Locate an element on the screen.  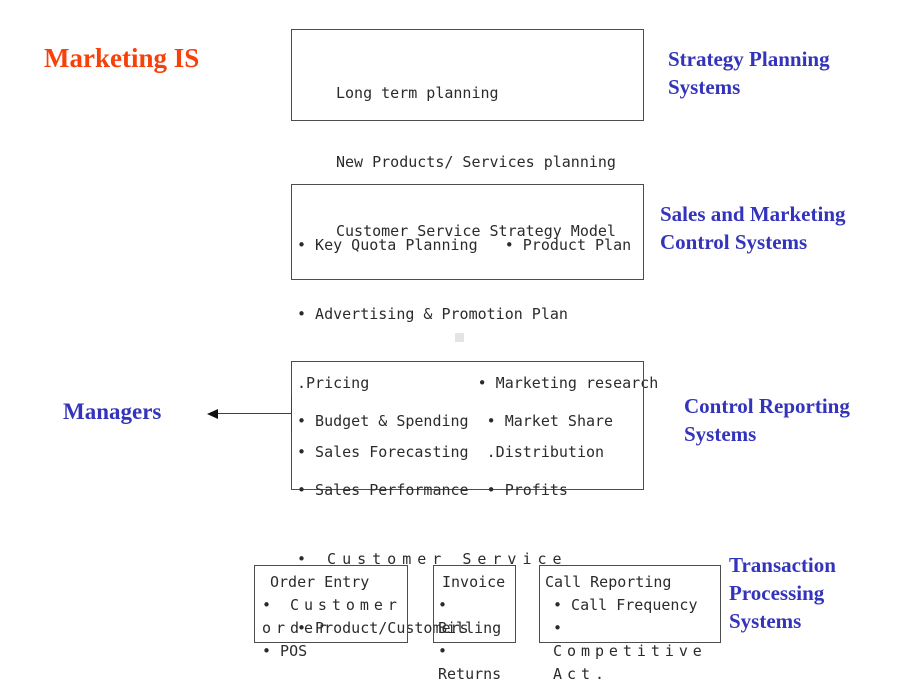
transaction-processing-systems-label-line-1: Transaction is located at coordinates (782, 565).